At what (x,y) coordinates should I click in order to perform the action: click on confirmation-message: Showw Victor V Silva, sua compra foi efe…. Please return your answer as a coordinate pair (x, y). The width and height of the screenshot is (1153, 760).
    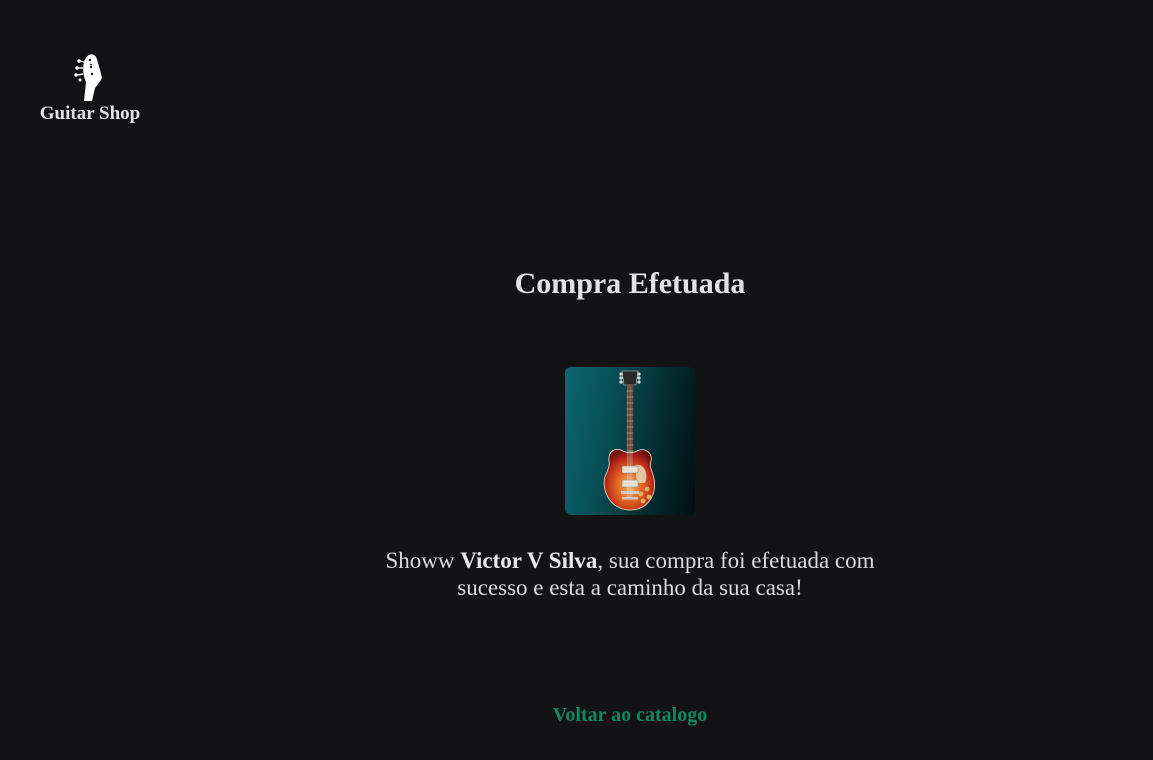
    Looking at the image, I should click on (630, 574).